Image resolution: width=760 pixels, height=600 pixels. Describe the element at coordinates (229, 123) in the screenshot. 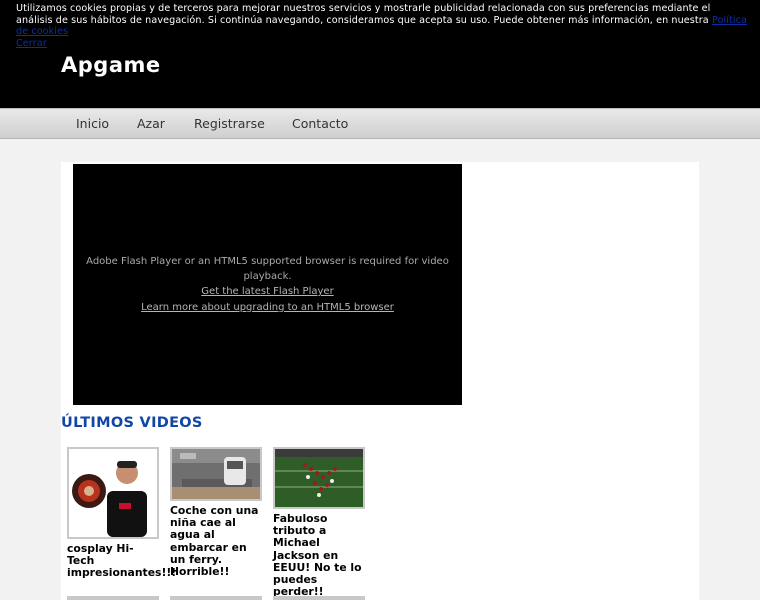

I see `nav-item-registrarse: Registrarse` at that location.